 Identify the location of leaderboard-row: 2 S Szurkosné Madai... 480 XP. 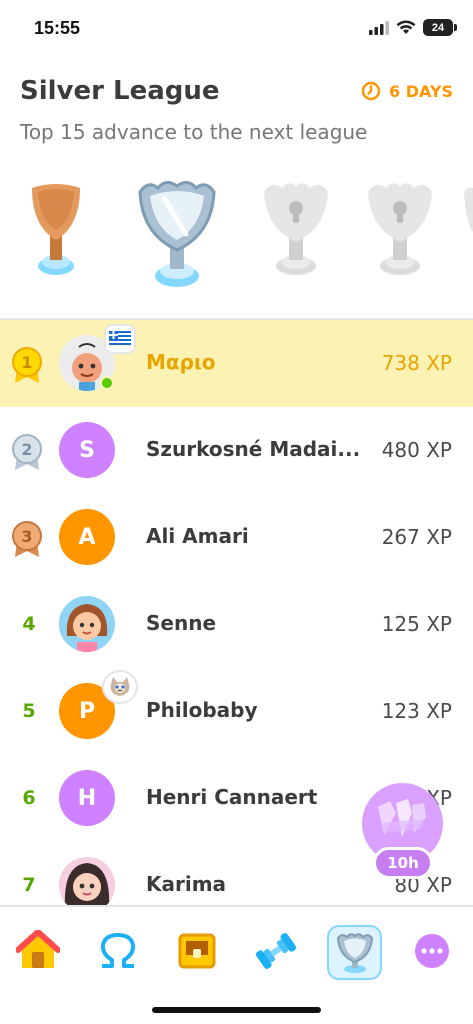
(236, 450).